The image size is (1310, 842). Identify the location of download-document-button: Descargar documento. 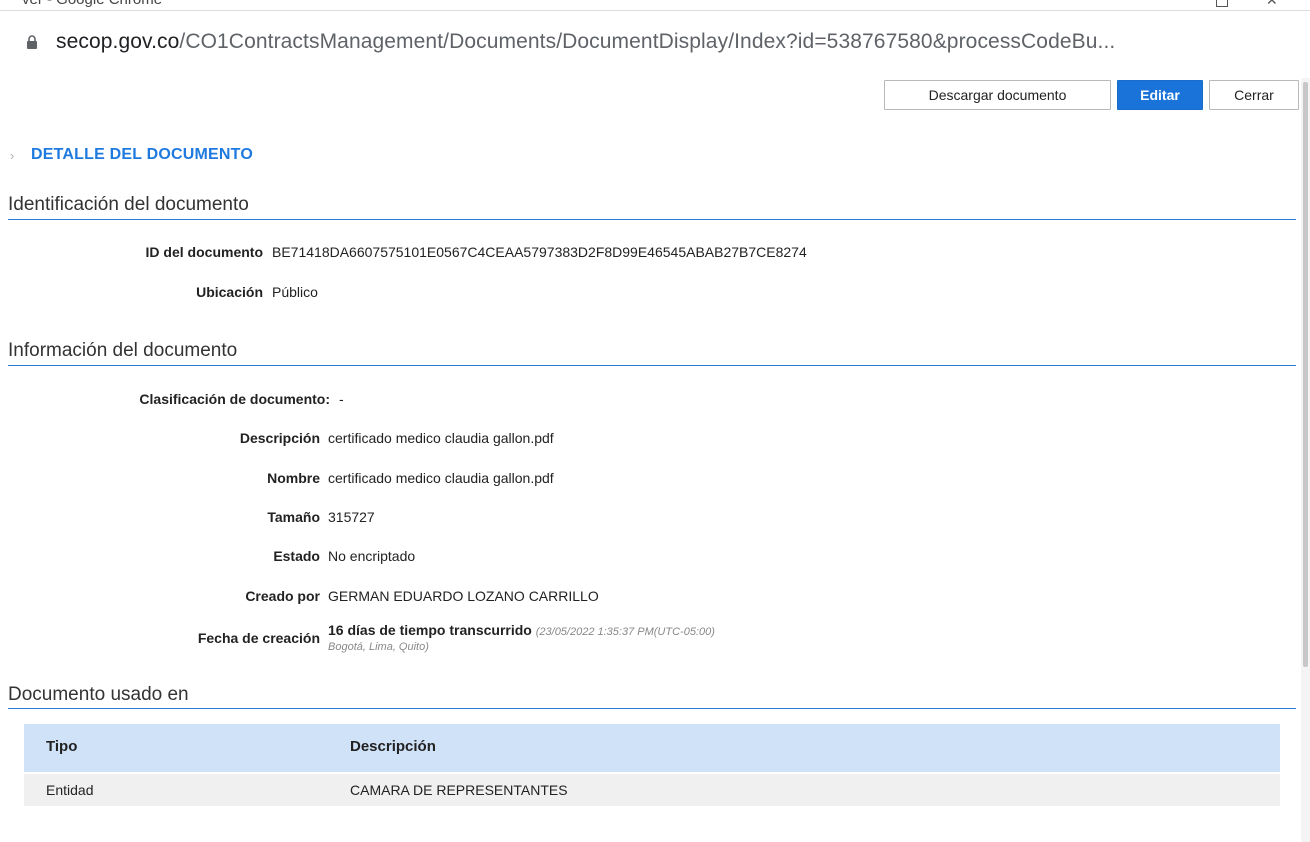
(997, 95).